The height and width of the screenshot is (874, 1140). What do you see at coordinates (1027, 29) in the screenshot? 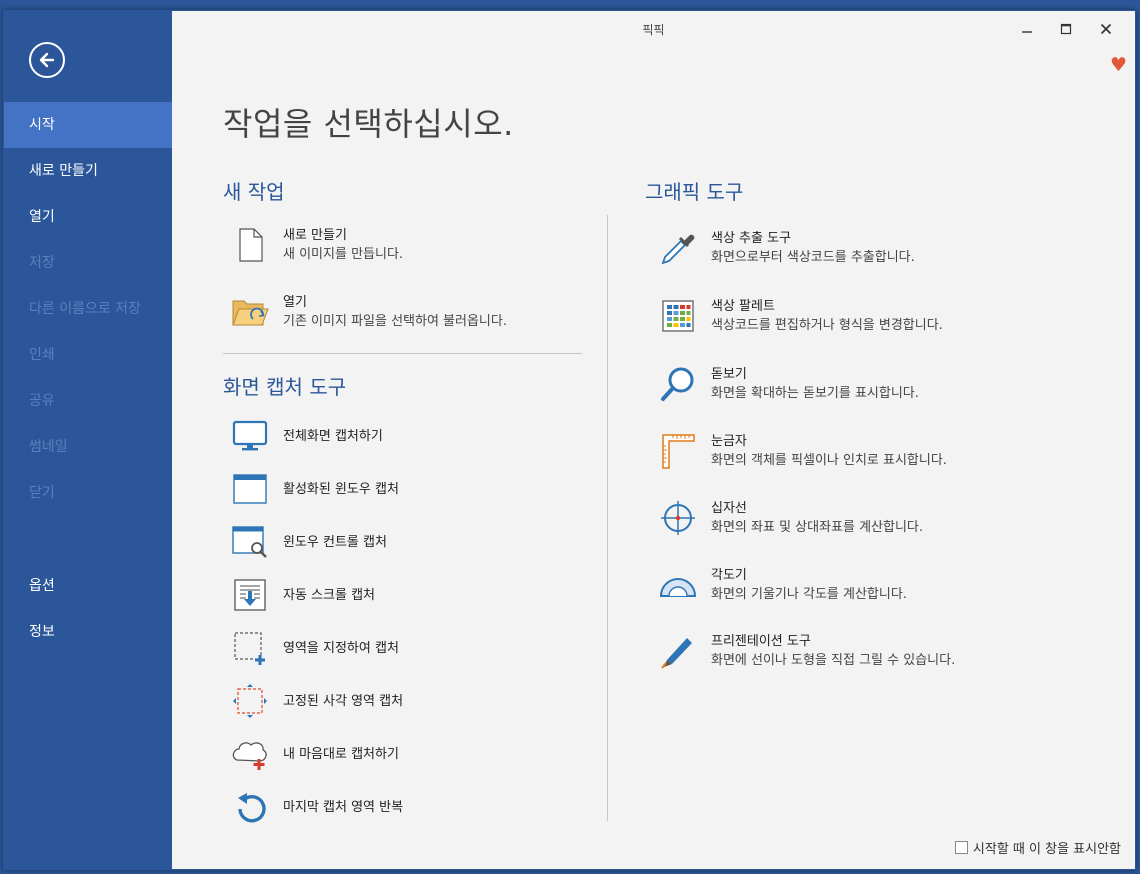
I see `minimize-button` at bounding box center [1027, 29].